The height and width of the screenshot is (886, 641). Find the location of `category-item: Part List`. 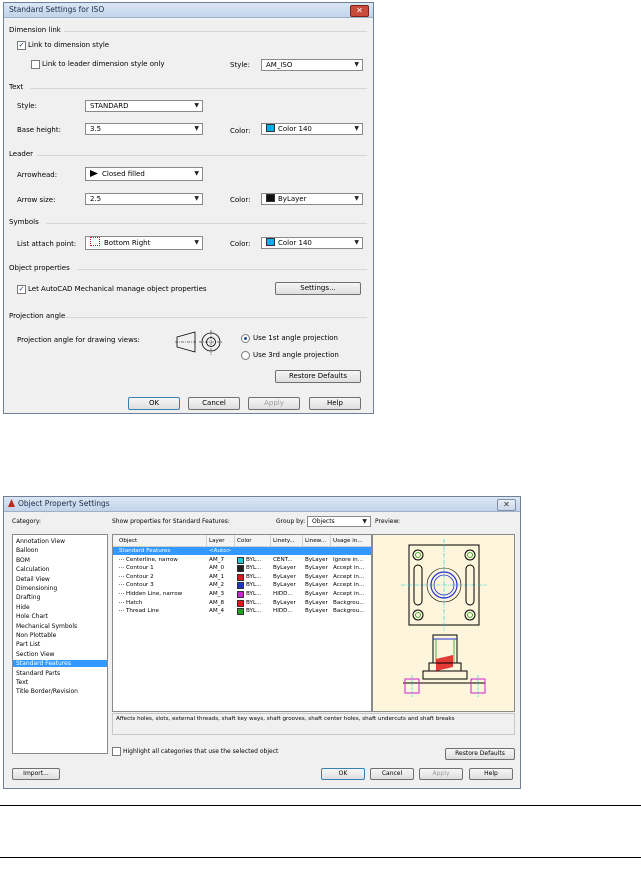

category-item: Part List is located at coordinates (28, 644).